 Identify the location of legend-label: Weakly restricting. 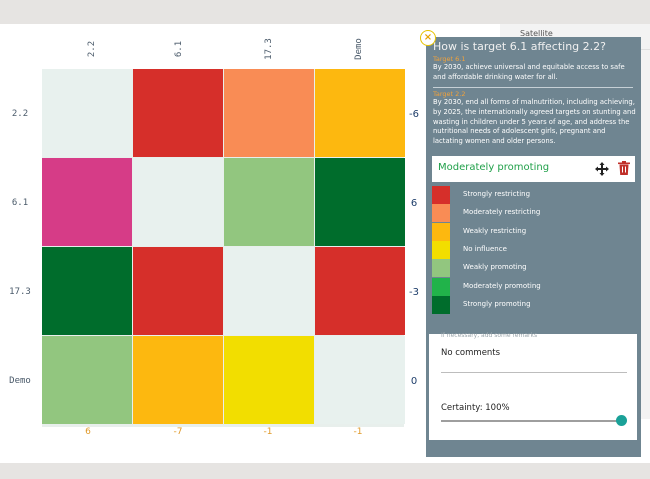
(495, 230).